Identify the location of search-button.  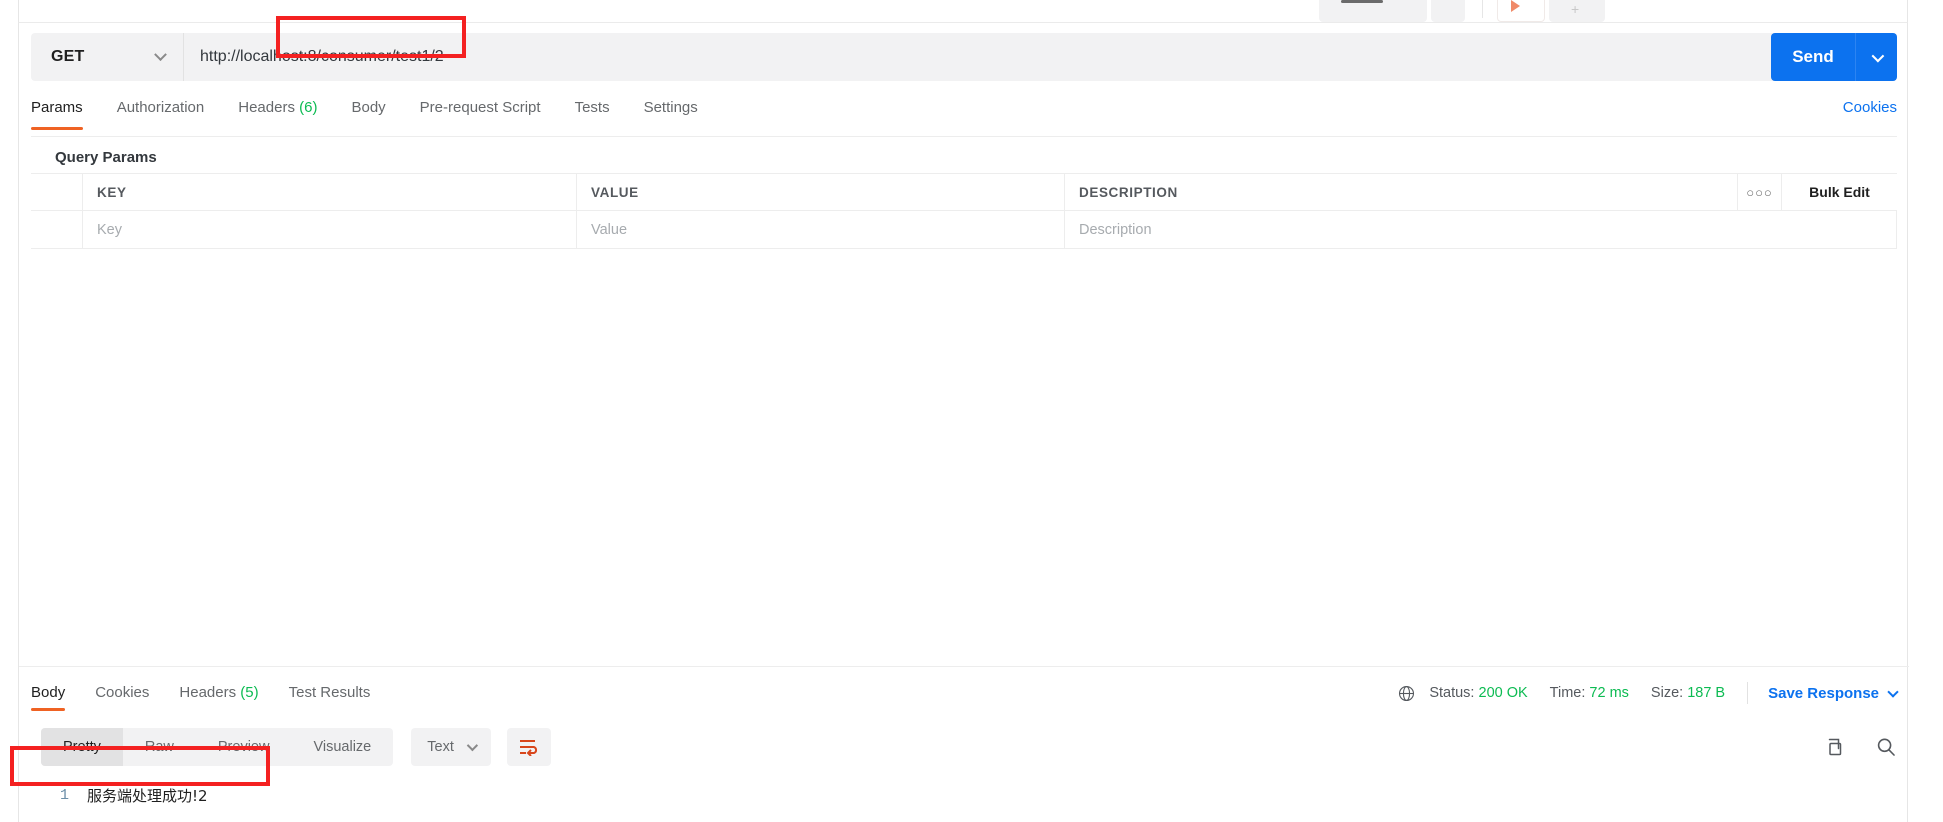
(1886, 747).